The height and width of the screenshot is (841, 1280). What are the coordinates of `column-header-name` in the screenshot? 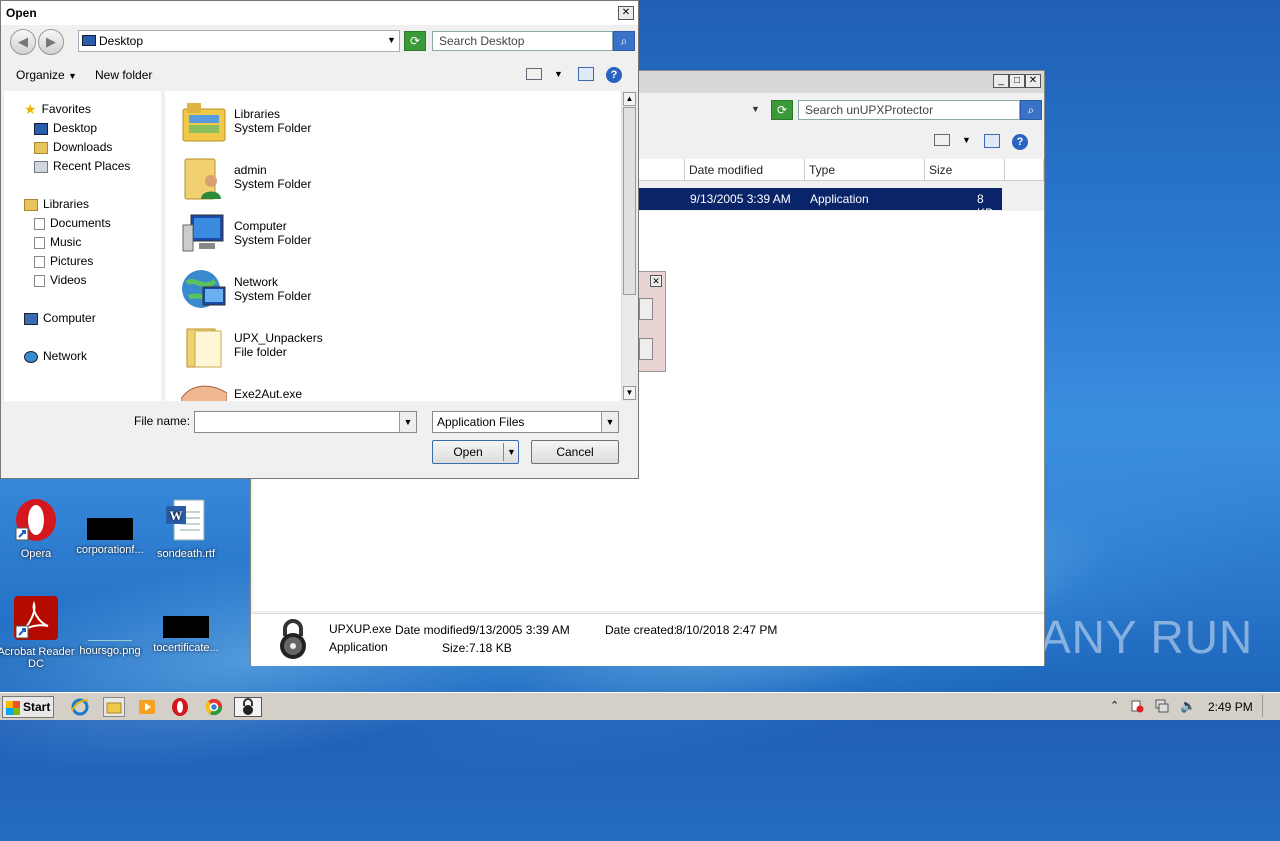 It's located at (661, 170).